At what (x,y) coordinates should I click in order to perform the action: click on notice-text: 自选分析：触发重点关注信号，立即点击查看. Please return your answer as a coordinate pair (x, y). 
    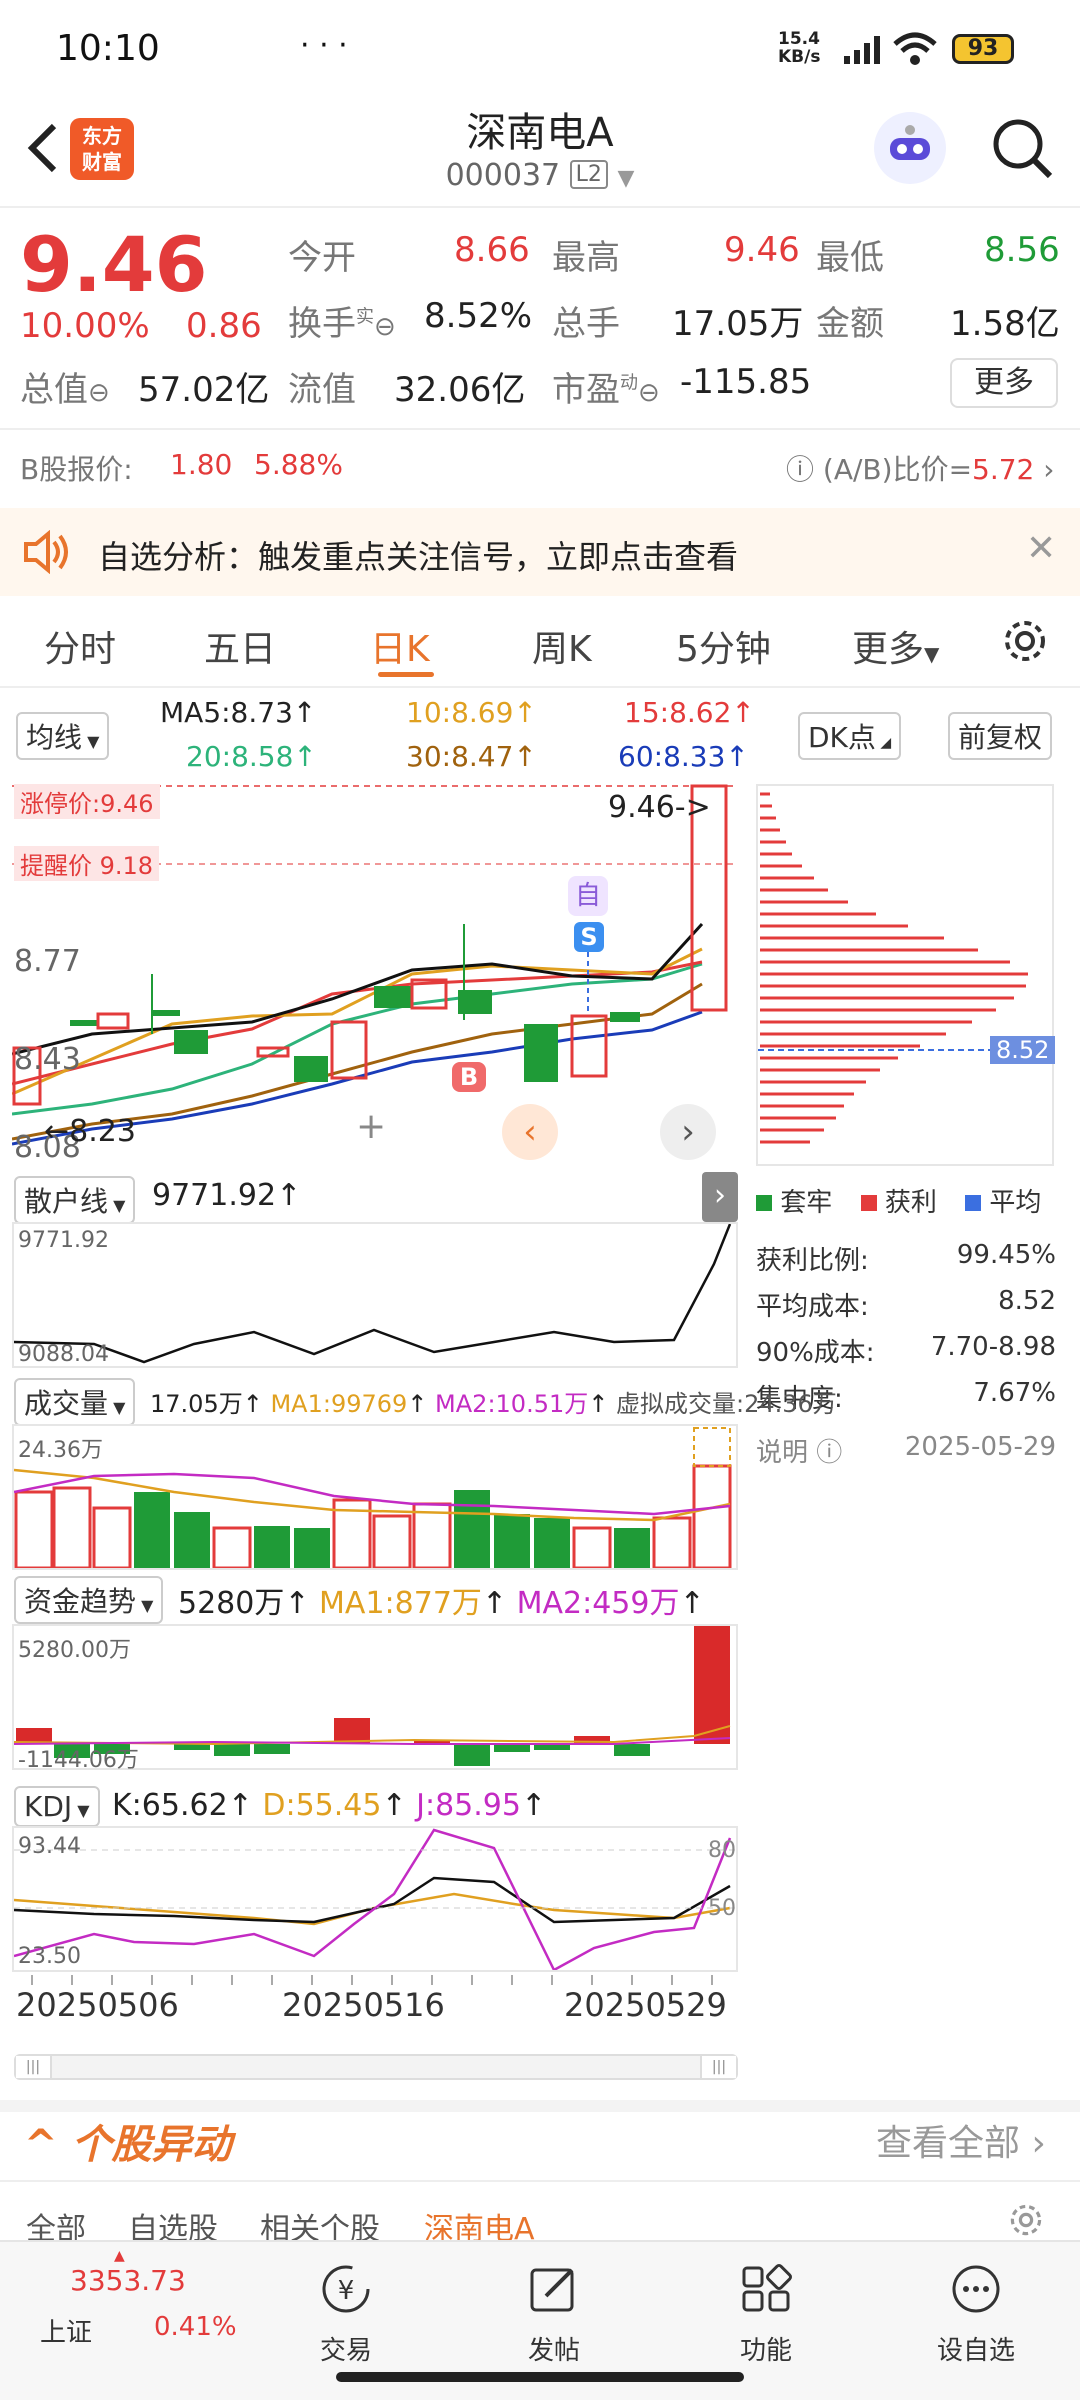
    Looking at the image, I should click on (418, 557).